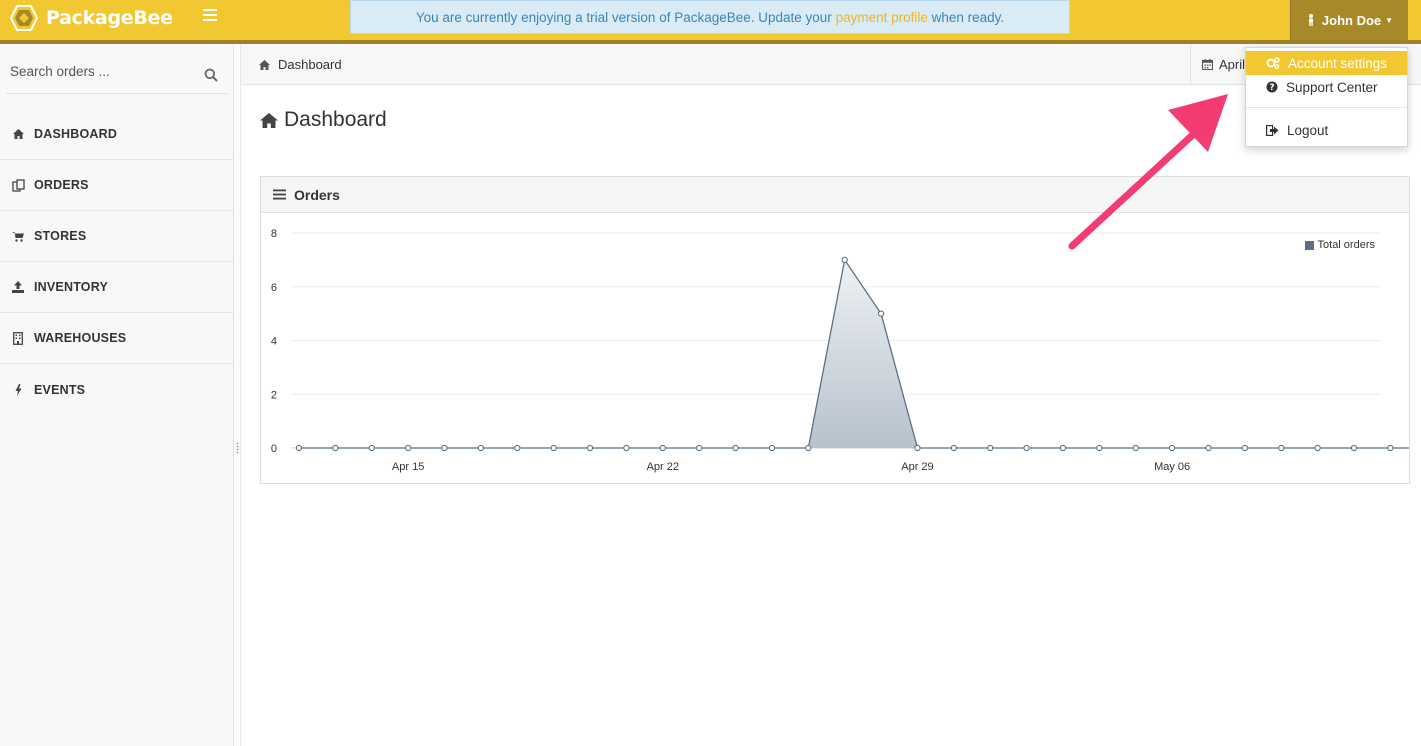 Image resolution: width=1421 pixels, height=746 pixels. Describe the element at coordinates (1389, 20) in the screenshot. I see `caret-down-icon: ▼` at that location.